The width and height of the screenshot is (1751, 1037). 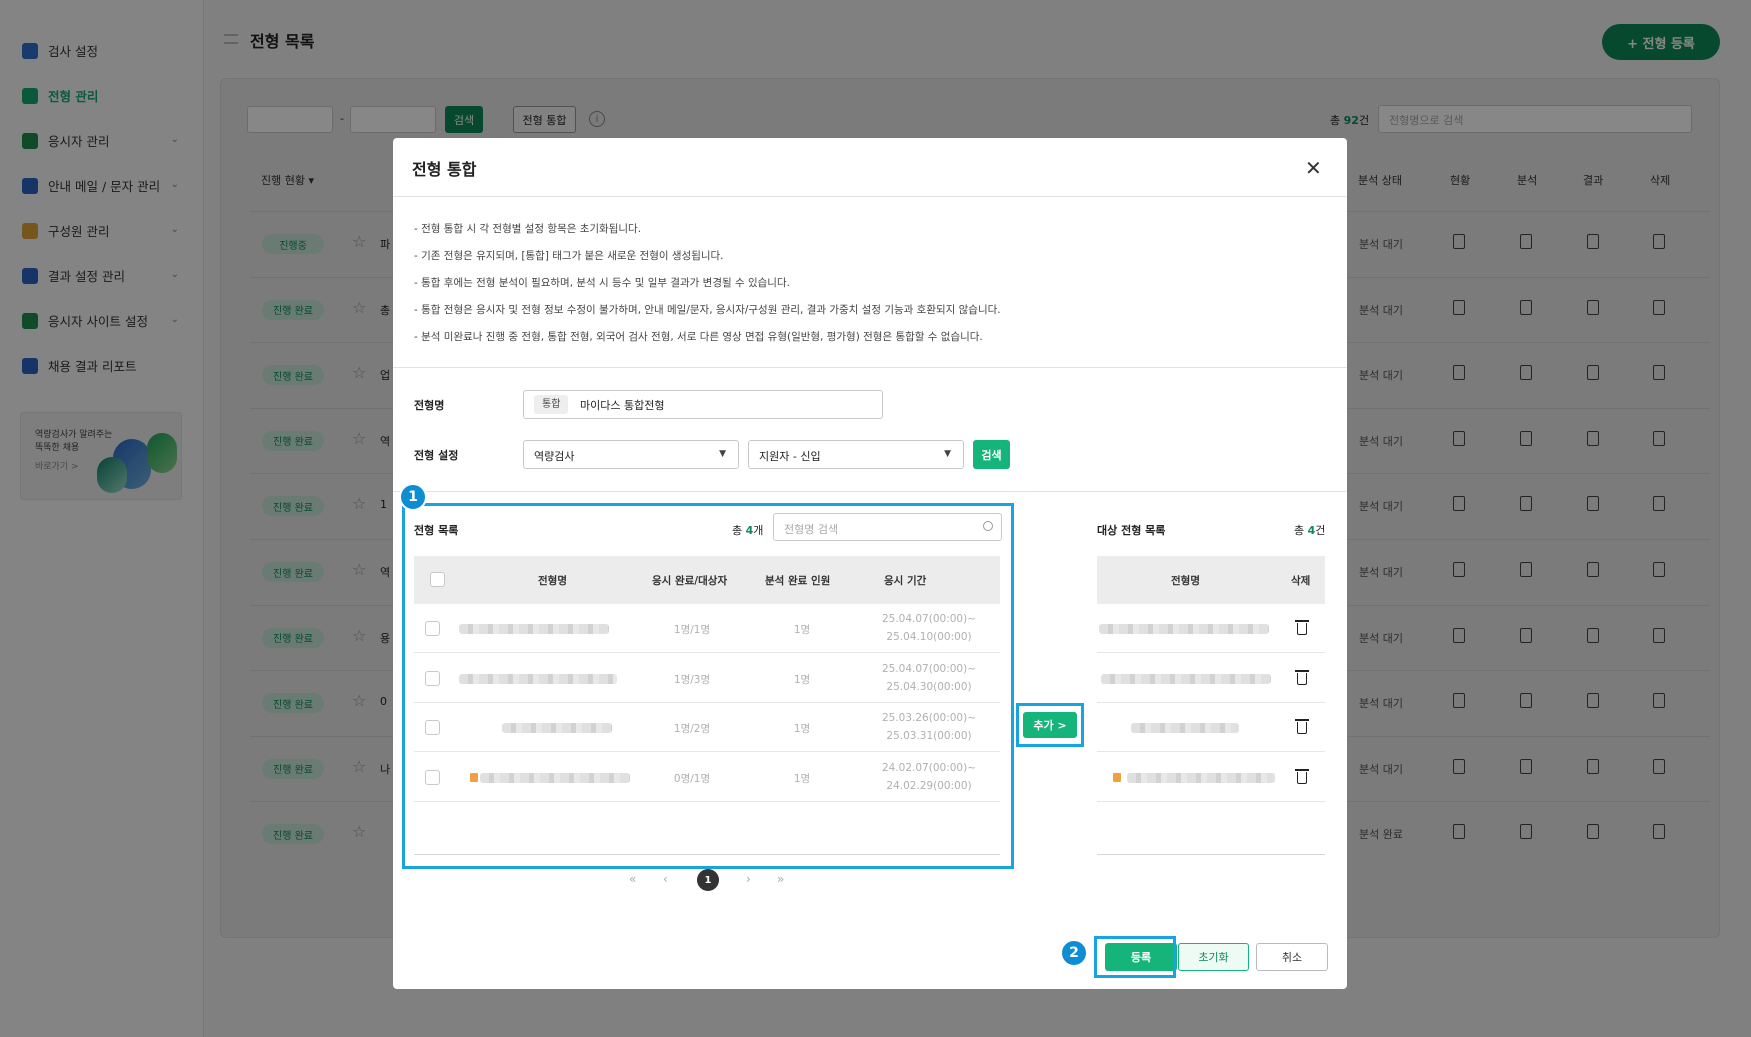 I want to click on modal-search-button: 검색, so click(x=991, y=454).